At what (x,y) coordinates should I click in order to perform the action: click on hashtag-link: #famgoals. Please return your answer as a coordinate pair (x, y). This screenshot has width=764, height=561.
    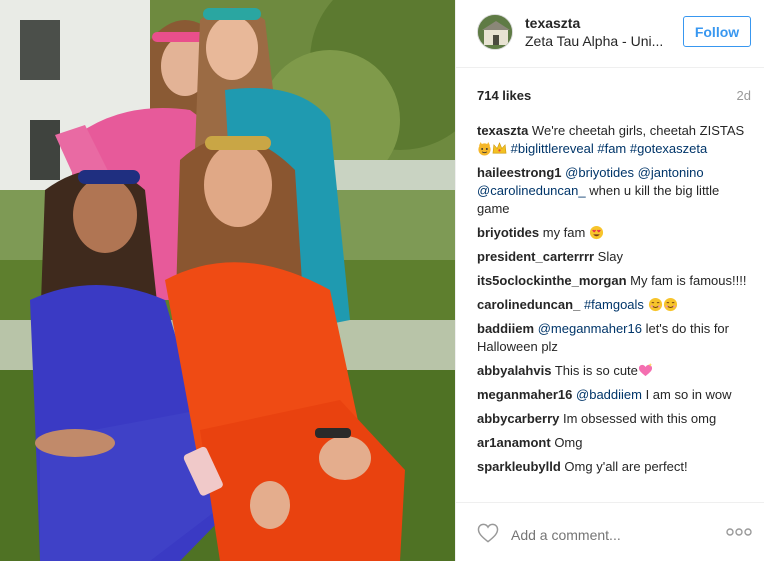
    Looking at the image, I should click on (614, 304).